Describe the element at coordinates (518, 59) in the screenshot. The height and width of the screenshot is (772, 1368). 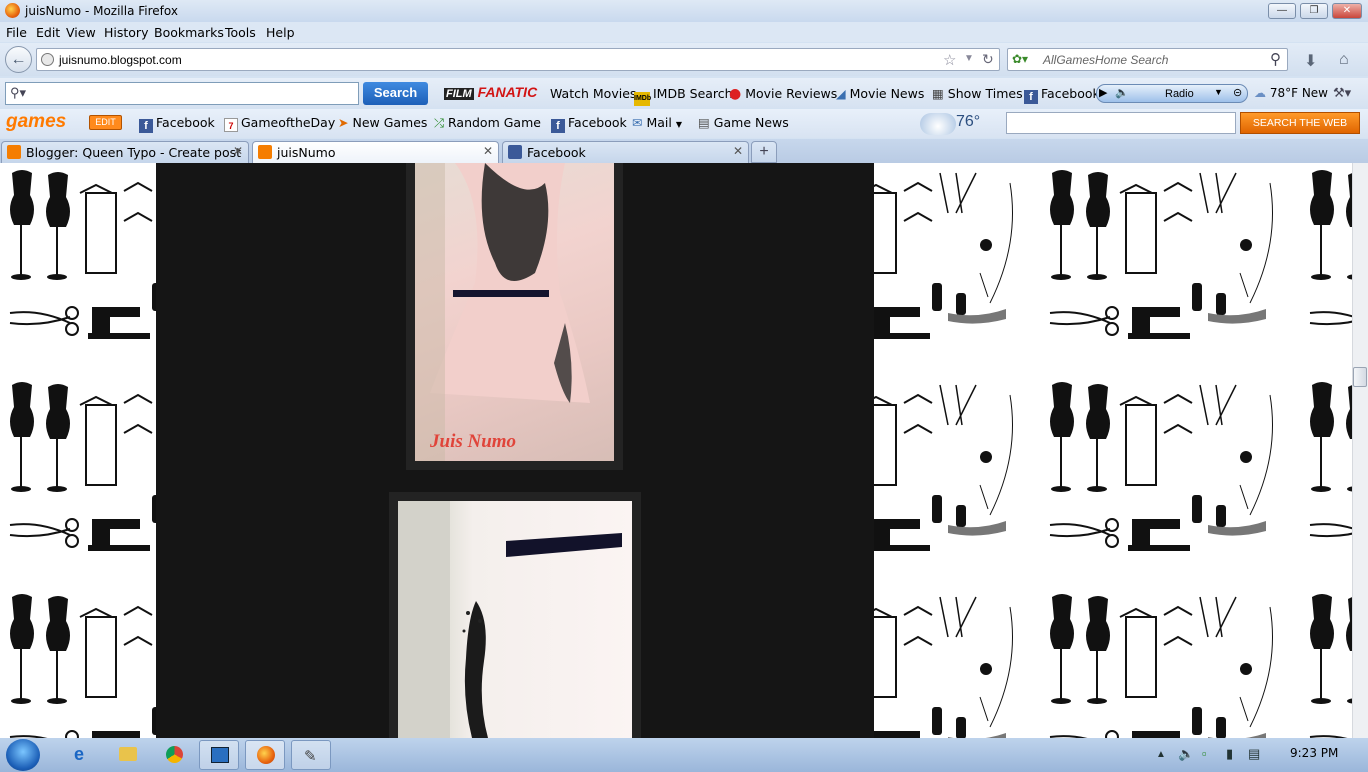
I see `url-bar: juisnumo.blogspot.com ☆ ▼ ↻` at that location.